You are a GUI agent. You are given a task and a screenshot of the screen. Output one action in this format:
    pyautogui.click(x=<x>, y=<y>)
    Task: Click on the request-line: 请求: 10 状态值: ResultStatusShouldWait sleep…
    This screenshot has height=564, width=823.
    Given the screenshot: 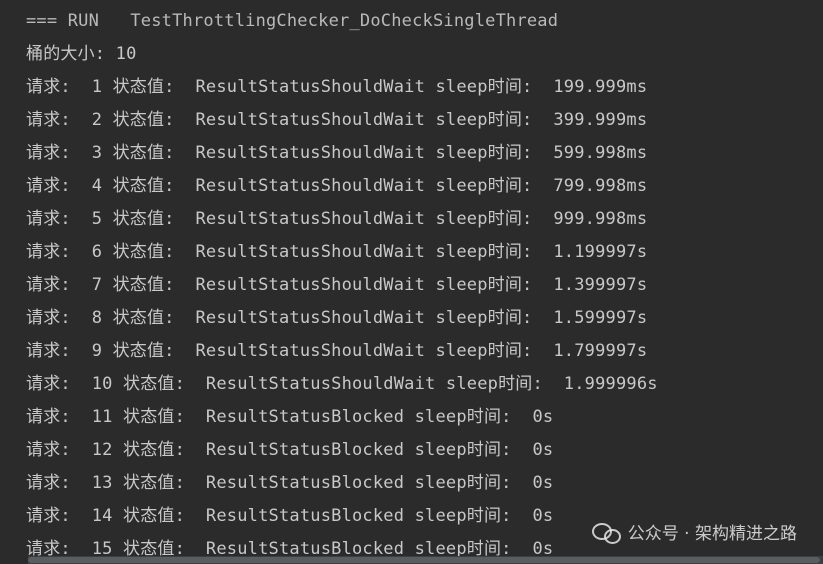 What is the action you would take?
    pyautogui.click(x=342, y=384)
    